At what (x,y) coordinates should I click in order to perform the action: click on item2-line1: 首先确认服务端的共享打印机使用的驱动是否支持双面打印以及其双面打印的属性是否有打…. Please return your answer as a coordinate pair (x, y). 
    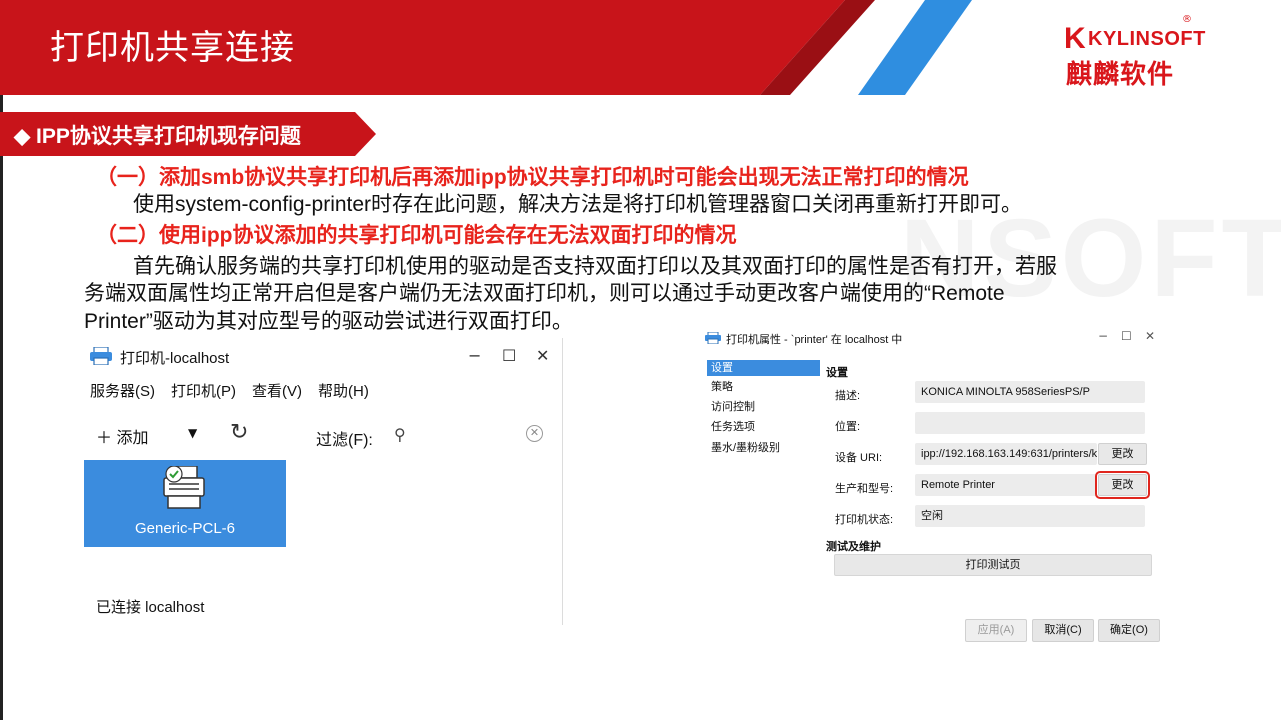
    Looking at the image, I should click on (595, 266).